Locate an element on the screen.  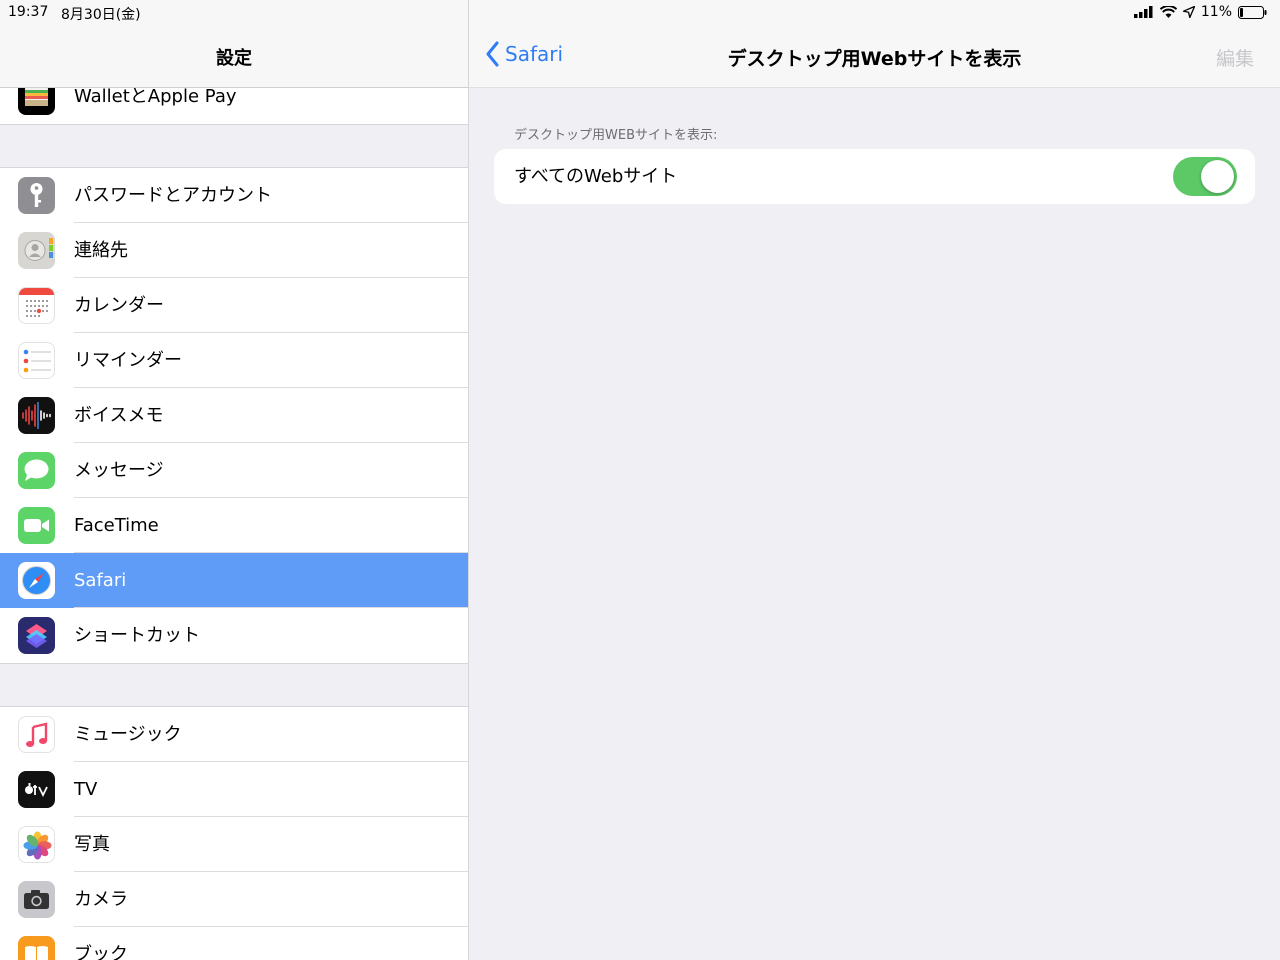
tv-icon is located at coordinates (36, 789).